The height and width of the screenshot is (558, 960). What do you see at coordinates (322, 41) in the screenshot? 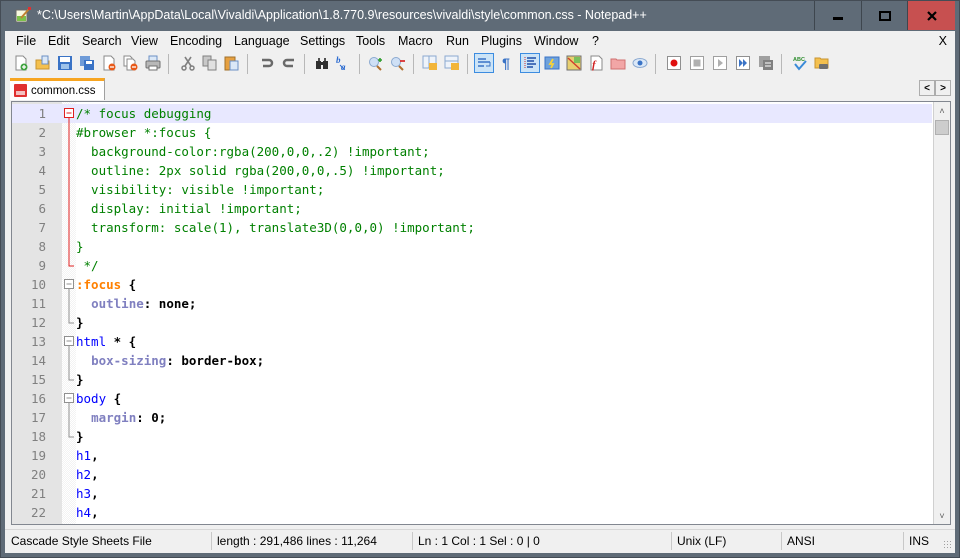
I see `menu-settings: Settings` at bounding box center [322, 41].